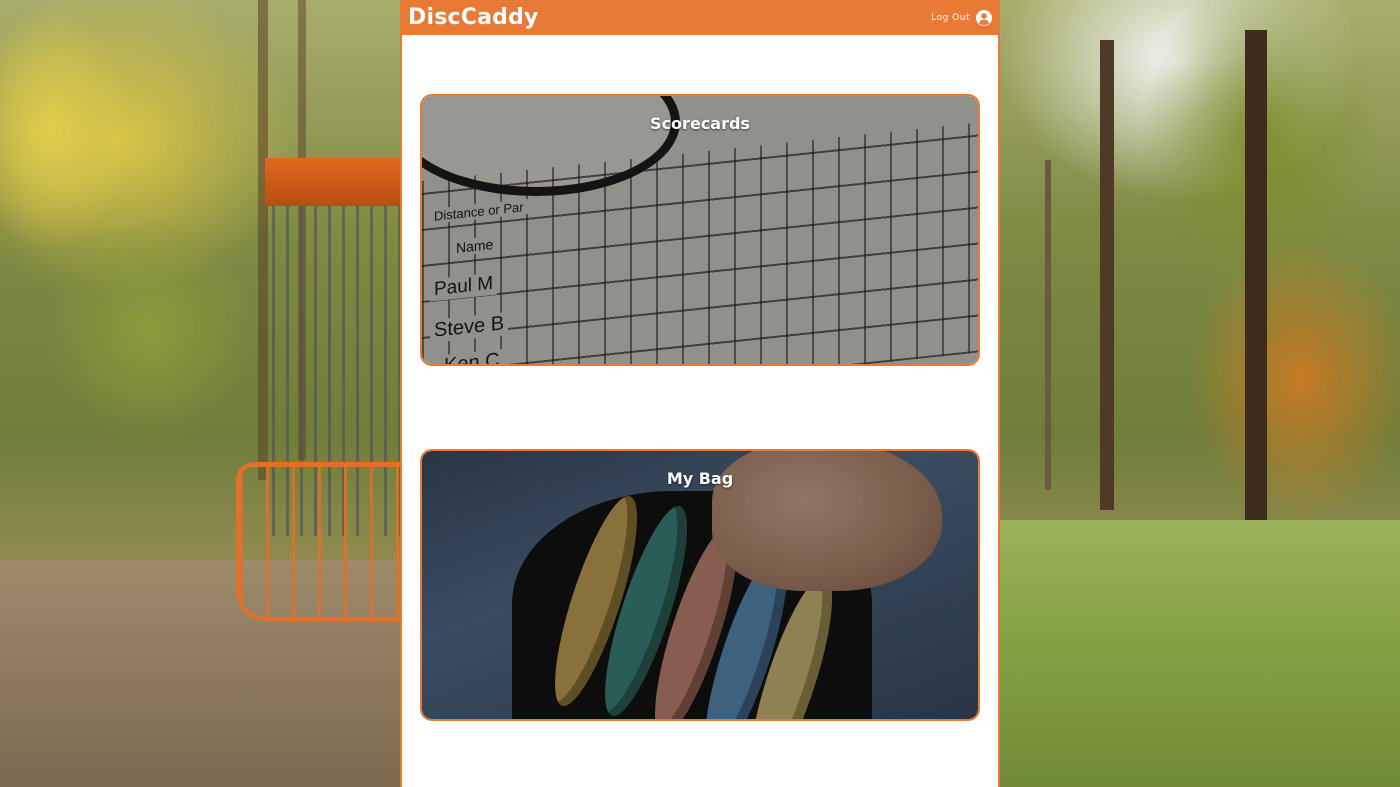 This screenshot has width=1400, height=787. I want to click on header-actions: Log Out, so click(961, 17).